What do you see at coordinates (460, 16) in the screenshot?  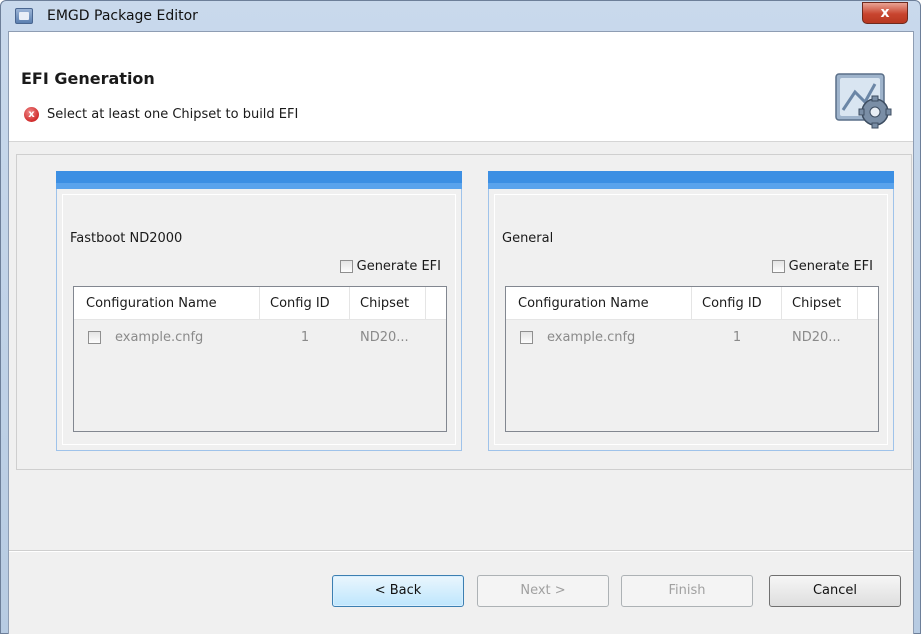 I see `title-bar: EMGD Package Editor x` at bounding box center [460, 16].